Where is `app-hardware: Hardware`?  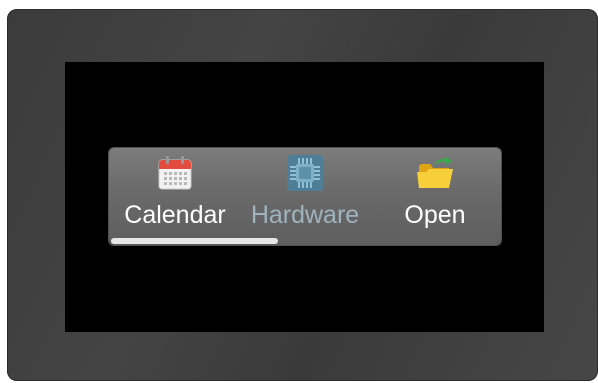
app-hardware: Hardware is located at coordinates (305, 191).